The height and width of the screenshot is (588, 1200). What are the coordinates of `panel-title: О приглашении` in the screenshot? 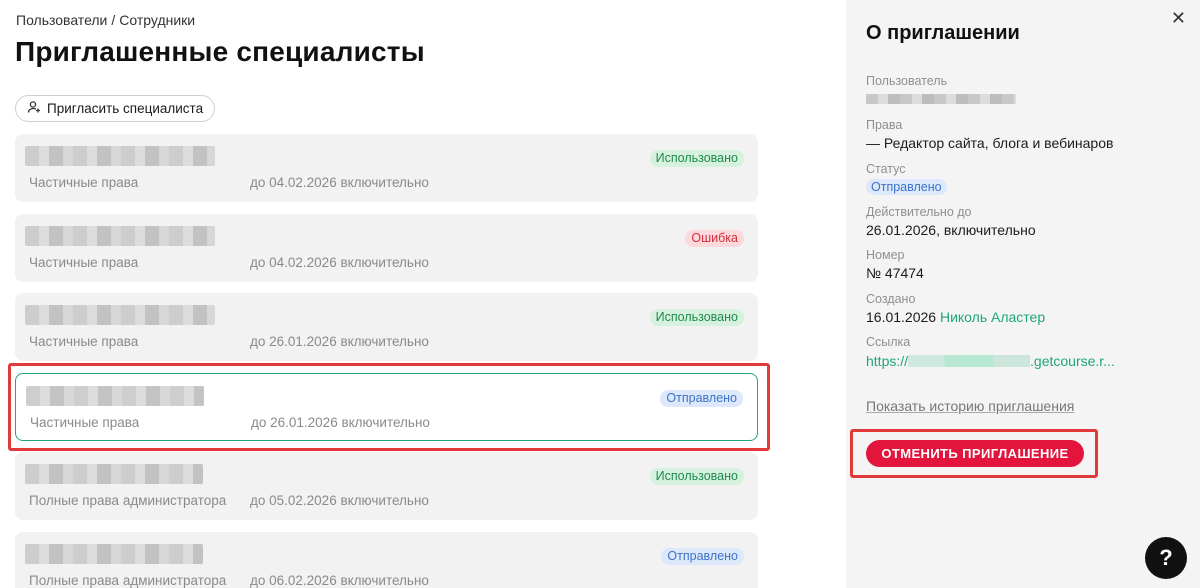 It's located at (943, 33).